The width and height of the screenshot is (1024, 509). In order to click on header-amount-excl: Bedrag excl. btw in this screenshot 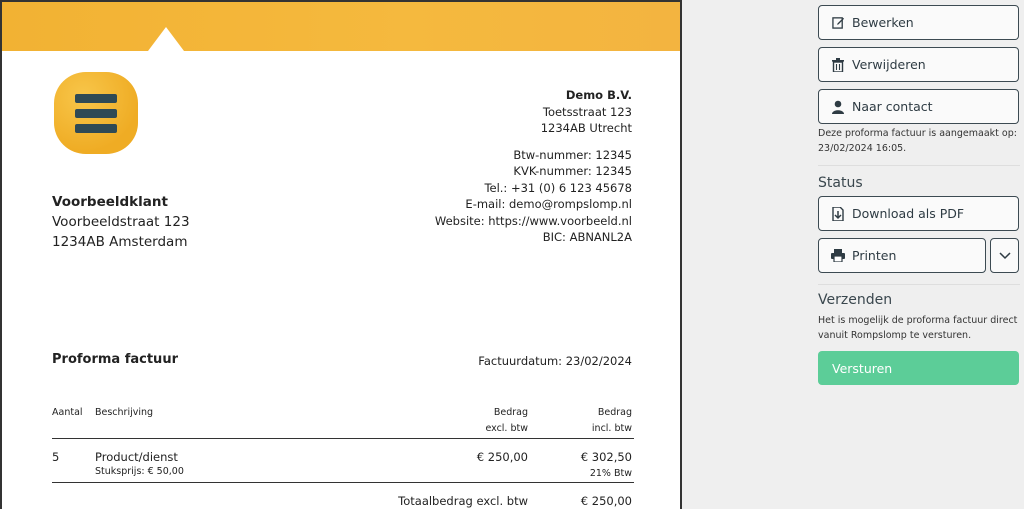, I will do `click(506, 421)`.